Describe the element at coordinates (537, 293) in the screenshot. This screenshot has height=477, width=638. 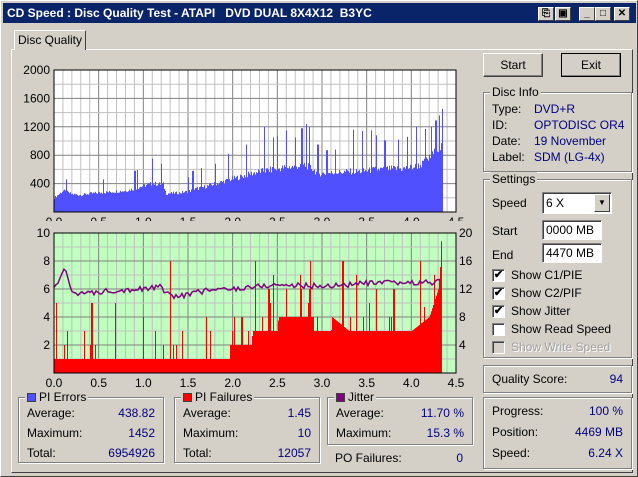
I see `show-option-checkbox: ✔ Show C2/PIF` at that location.